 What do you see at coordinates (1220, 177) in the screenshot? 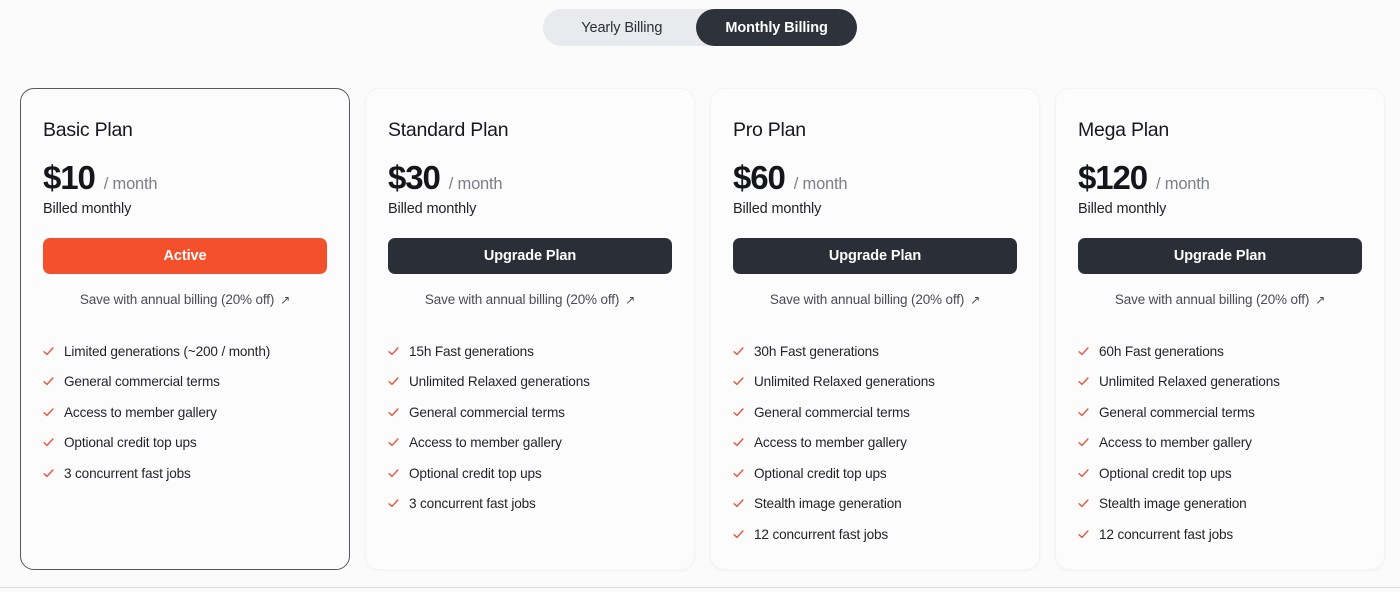
I see `plan-price-row: $120 / month` at bounding box center [1220, 177].